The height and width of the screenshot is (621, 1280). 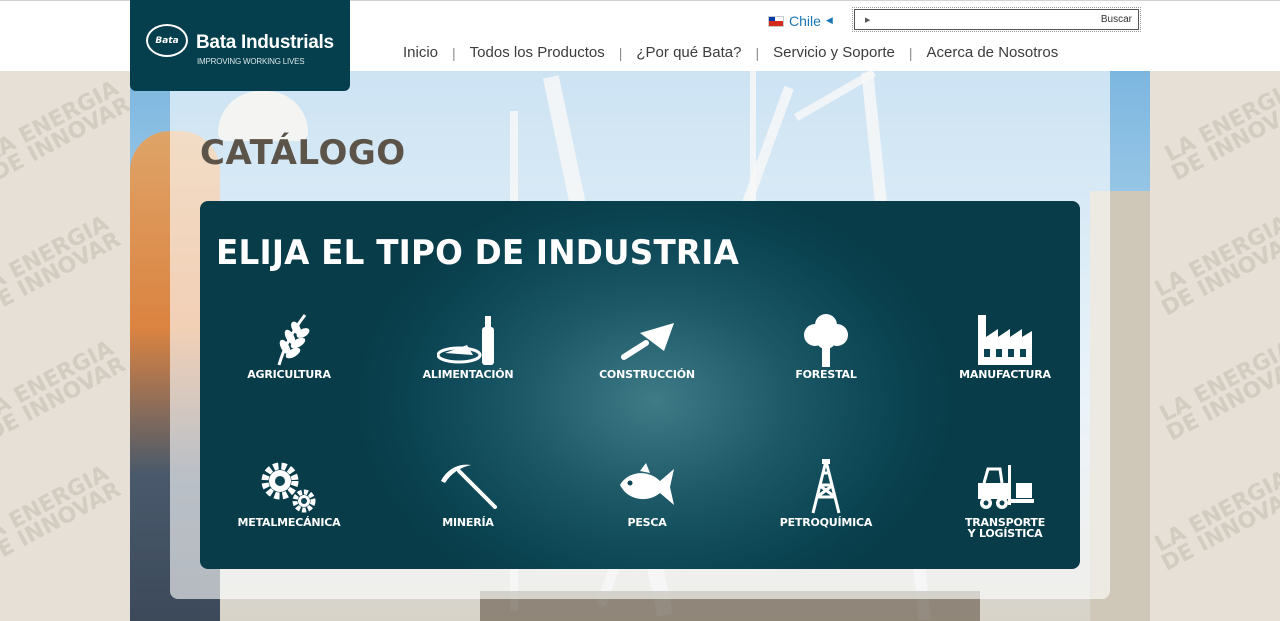 I want to click on industry-pesca: PESCA, so click(x=647, y=493).